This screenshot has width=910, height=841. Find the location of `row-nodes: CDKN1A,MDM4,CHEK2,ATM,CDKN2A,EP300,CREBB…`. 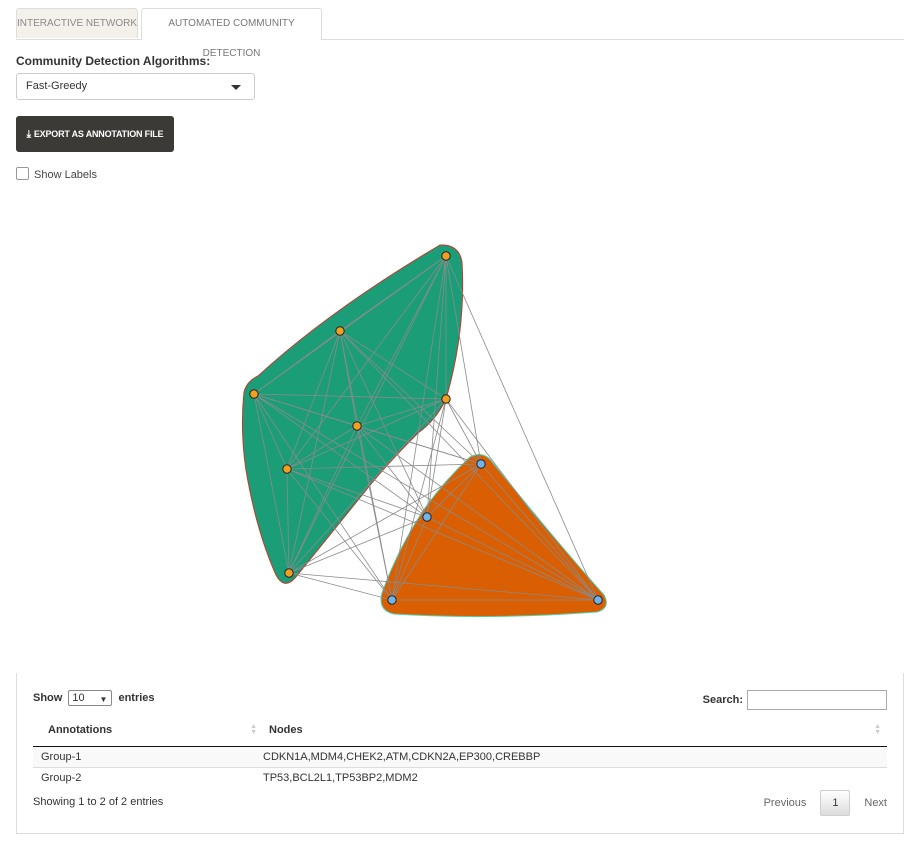

row-nodes: CDKN1A,MDM4,CHEK2,ATM,CDKN2A,EP300,CREBB… is located at coordinates (575, 757).